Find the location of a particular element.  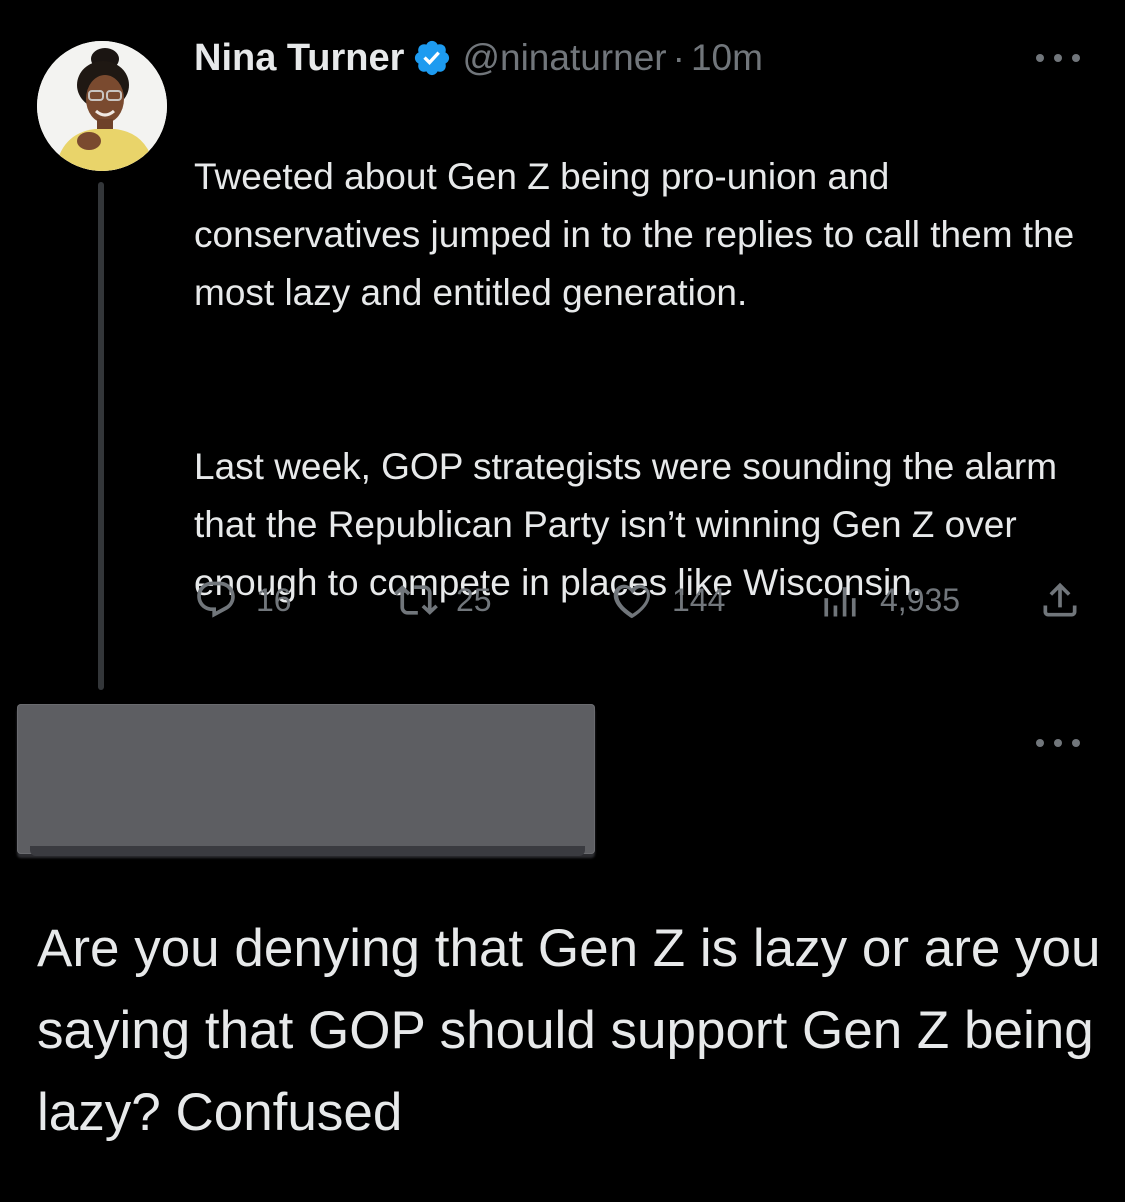

author-avatar is located at coordinates (102, 106).